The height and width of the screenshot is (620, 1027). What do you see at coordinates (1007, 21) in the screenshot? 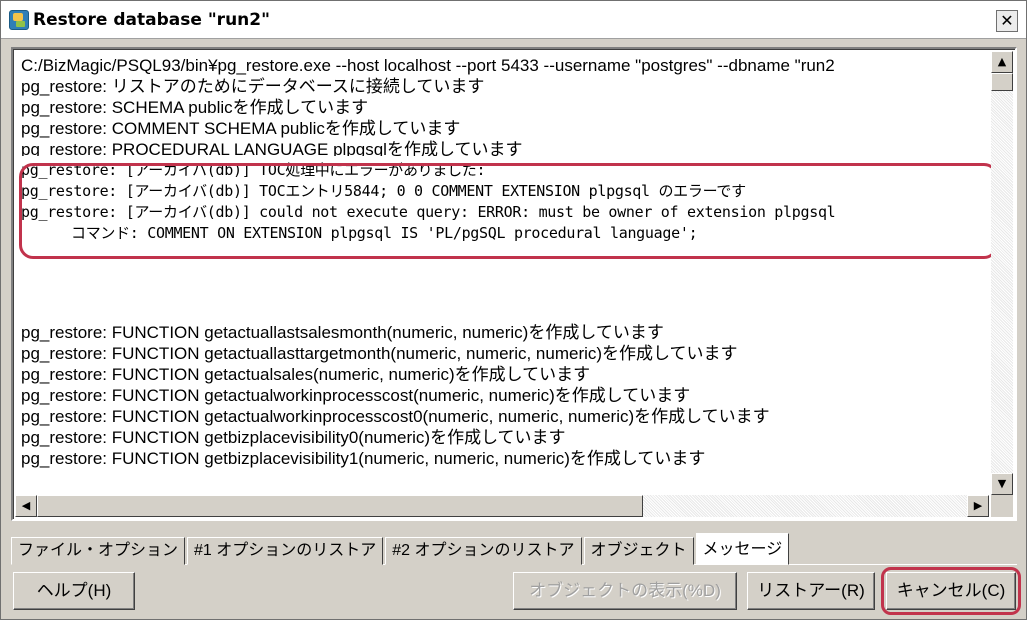
I see `close-button: ✕` at bounding box center [1007, 21].